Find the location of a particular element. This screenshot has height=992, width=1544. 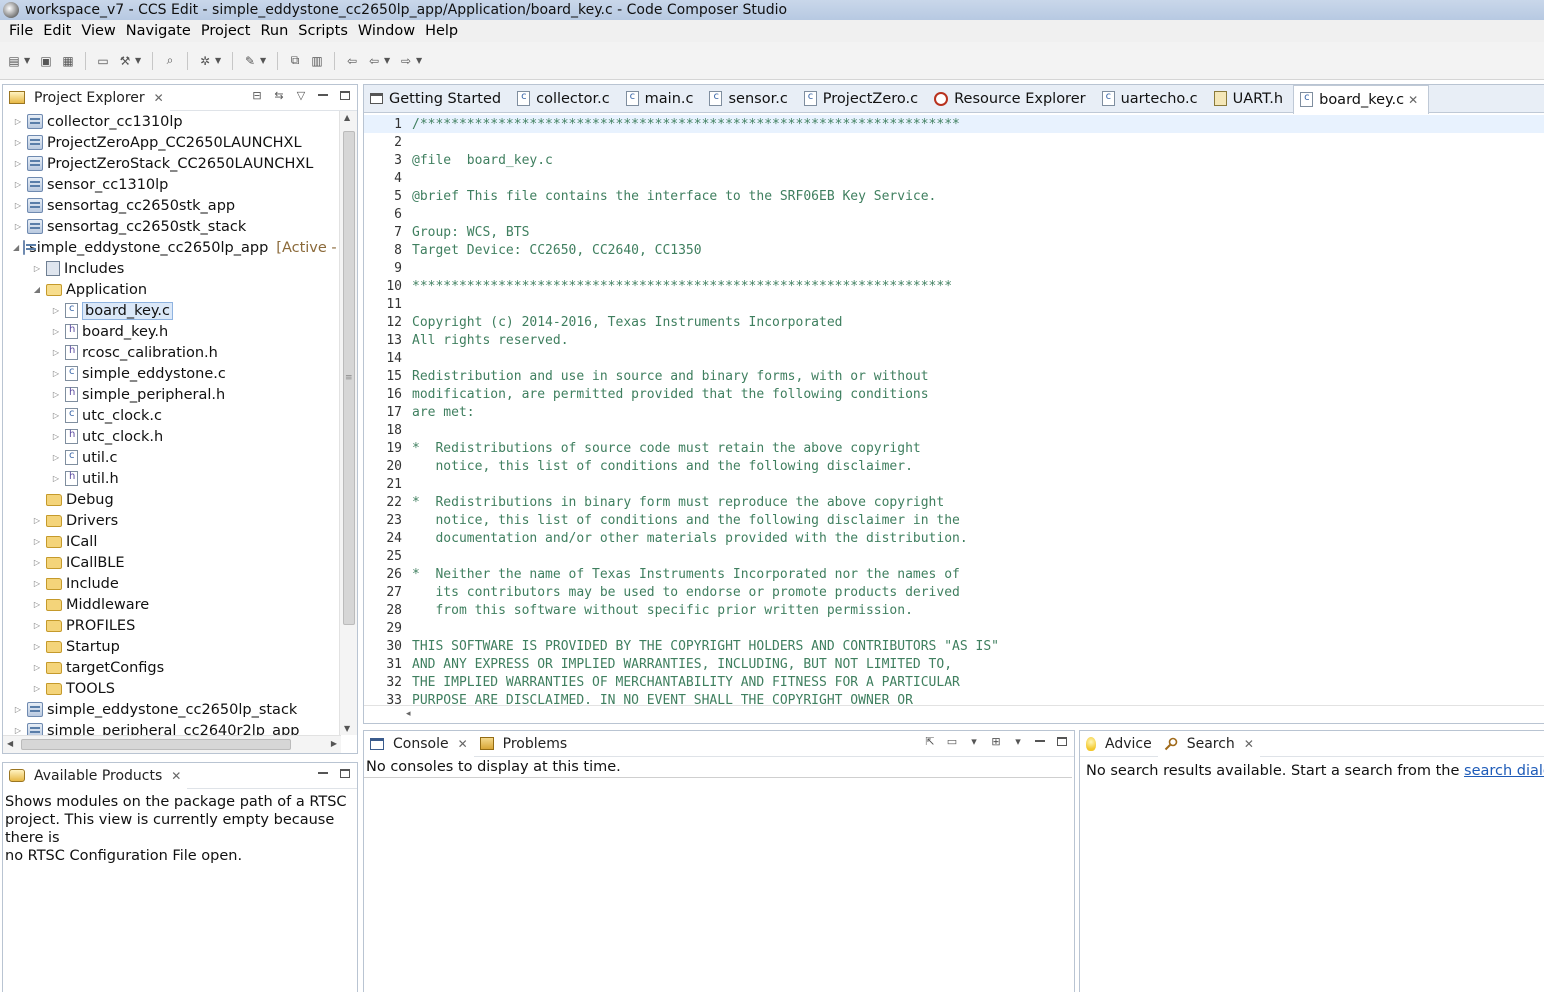

back-icon: ⇦ is located at coordinates (374, 61).